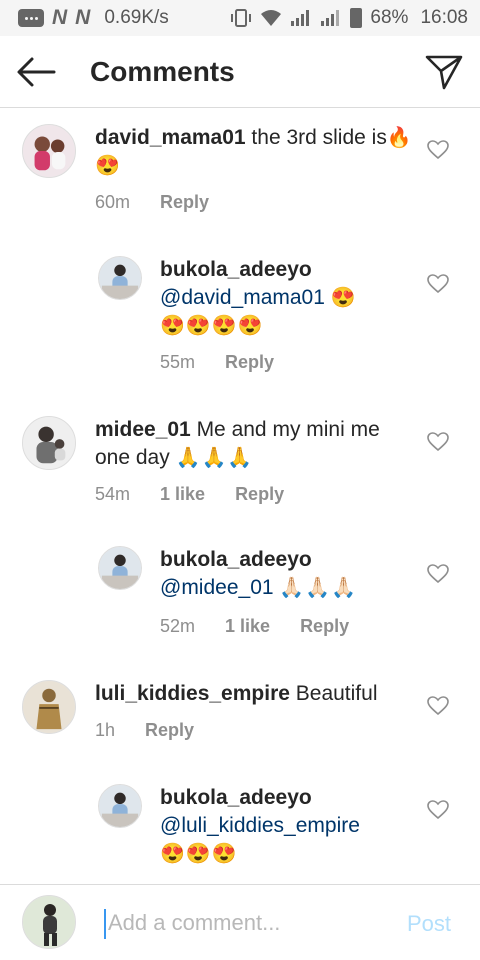 The height and width of the screenshot is (960, 480). What do you see at coordinates (49, 151) in the screenshot?
I see `avatar-david-mama01` at bounding box center [49, 151].